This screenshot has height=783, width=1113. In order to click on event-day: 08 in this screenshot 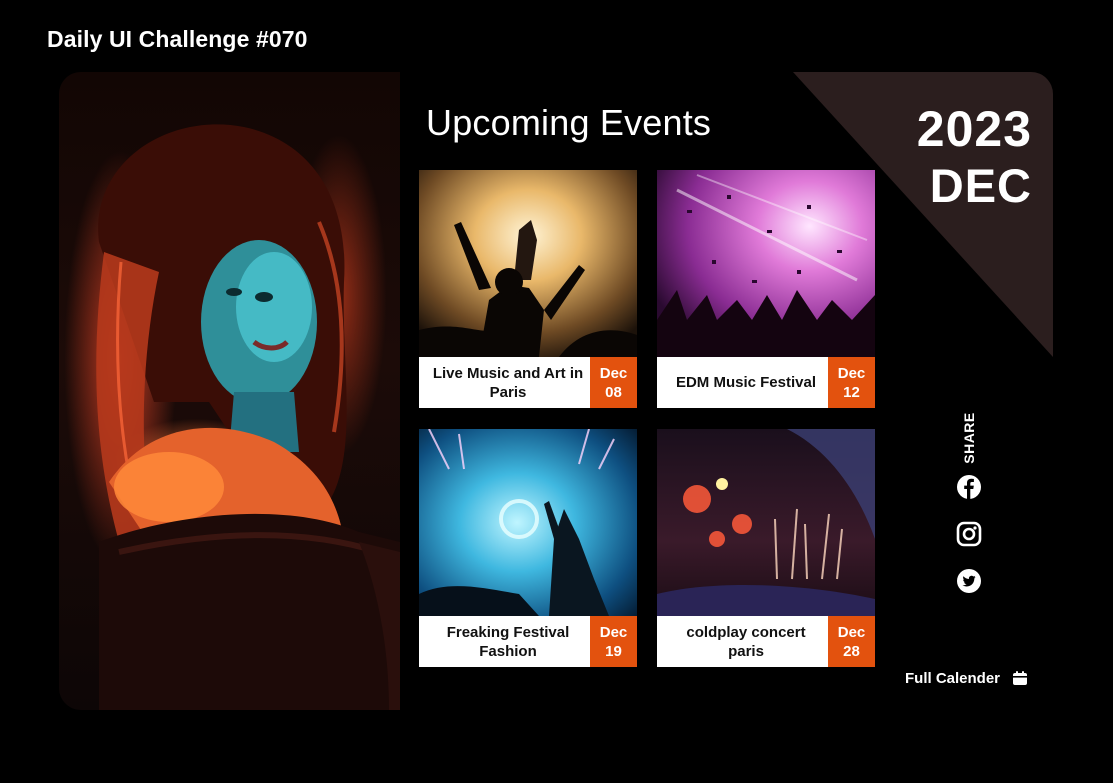, I will do `click(613, 392)`.